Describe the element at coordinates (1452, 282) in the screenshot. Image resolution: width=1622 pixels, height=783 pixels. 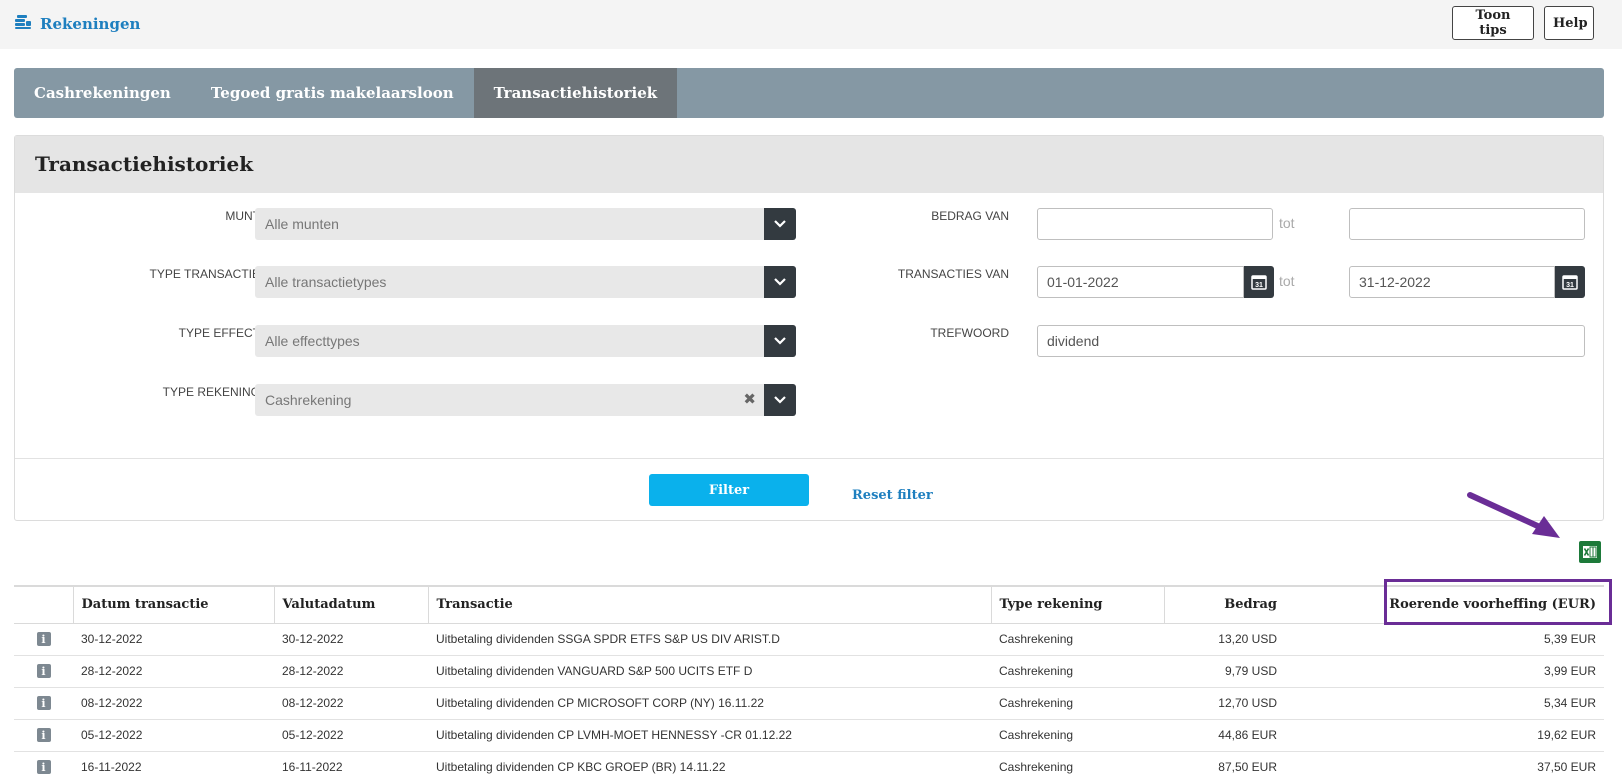
I see `date-to-input` at that location.